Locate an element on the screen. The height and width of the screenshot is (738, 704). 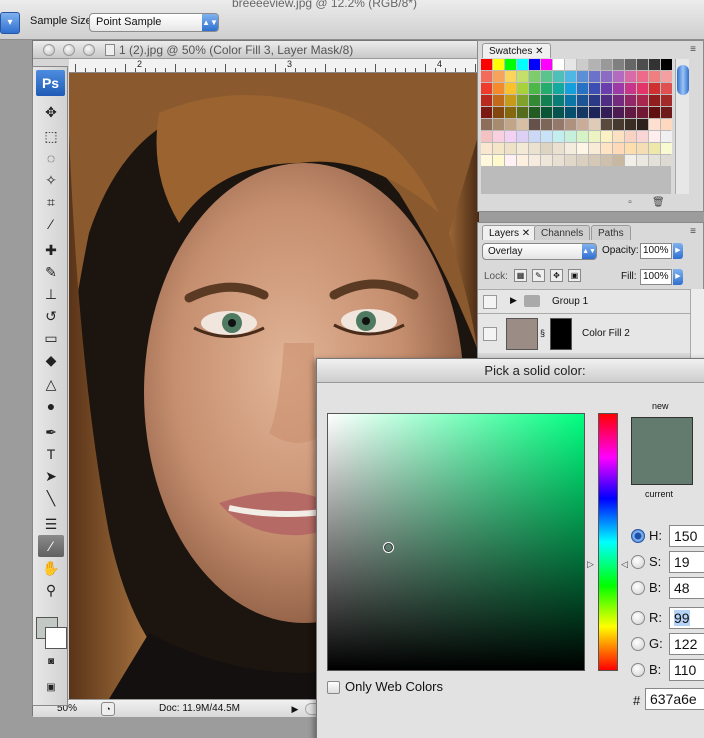
lock-position-icon: ✥ is located at coordinates (556, 275).